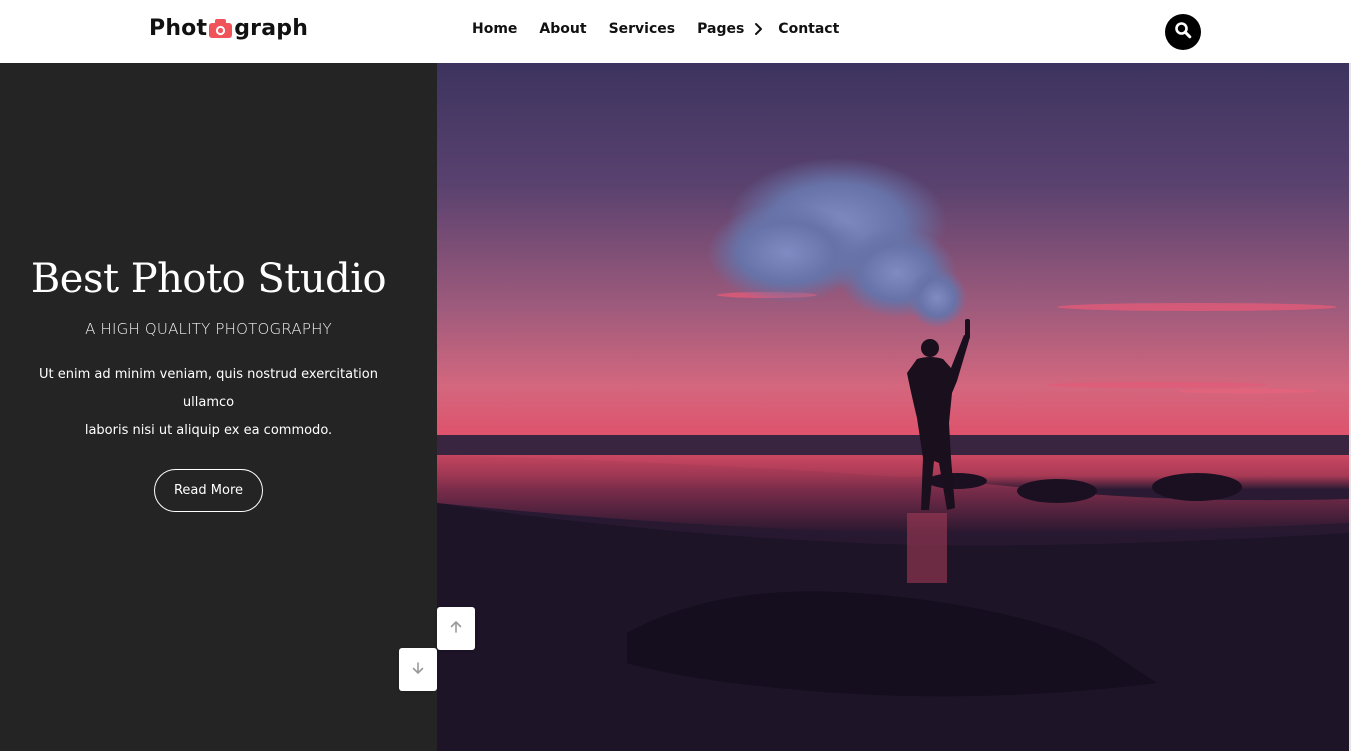  I want to click on arrow-down-icon, so click(418, 669).